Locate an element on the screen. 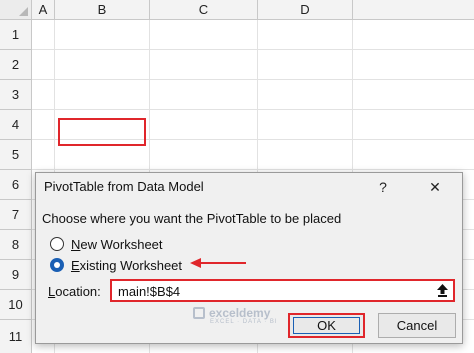 The image size is (474, 353). ok-button: OK is located at coordinates (326, 325).